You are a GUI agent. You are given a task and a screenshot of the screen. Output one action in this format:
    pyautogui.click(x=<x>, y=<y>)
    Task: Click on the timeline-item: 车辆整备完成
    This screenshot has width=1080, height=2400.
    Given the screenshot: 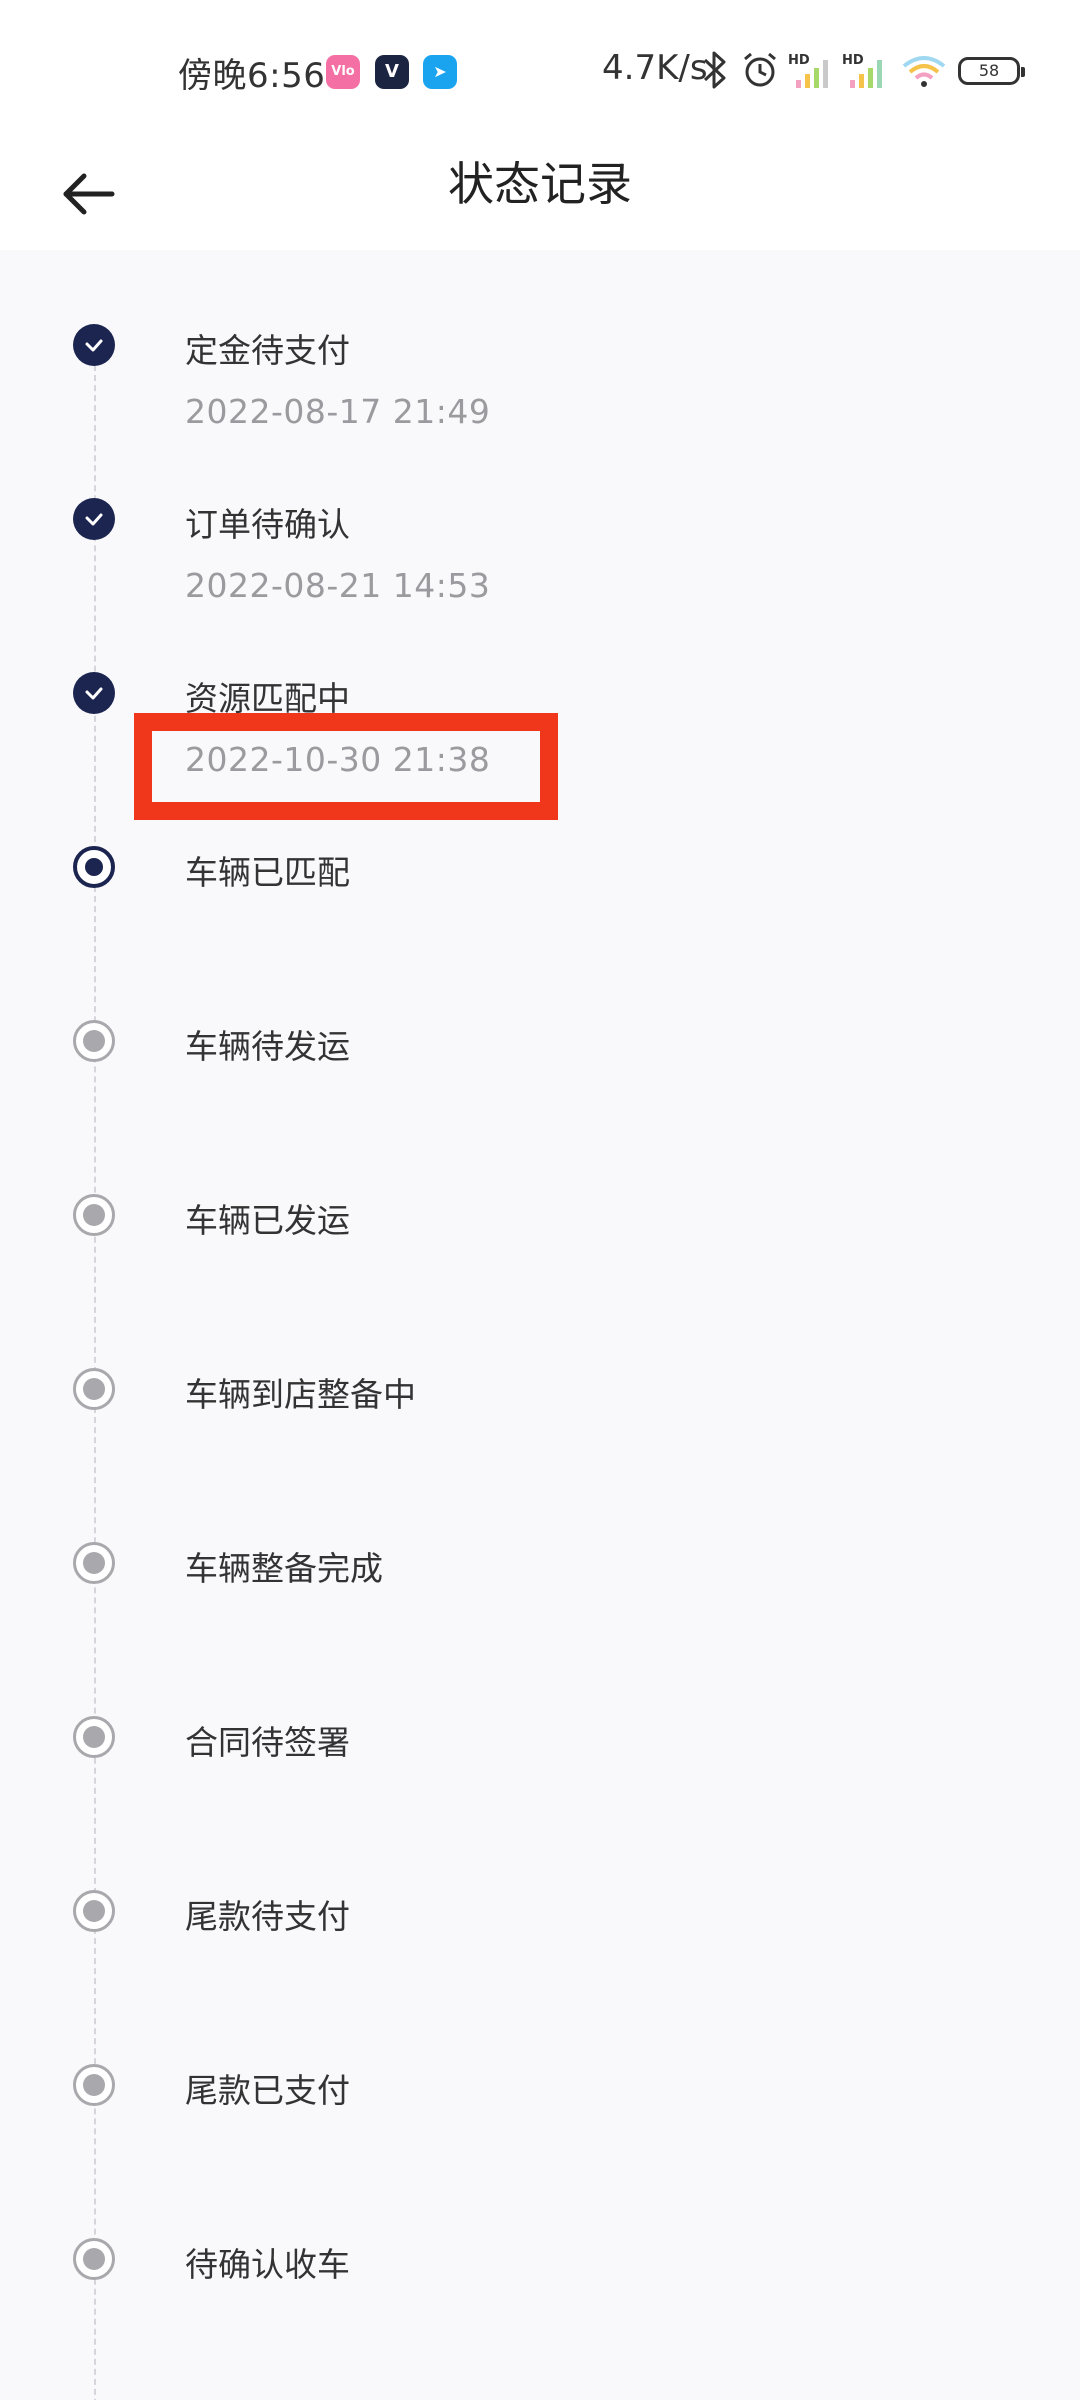 What is the action you would take?
    pyautogui.click(x=540, y=1609)
    